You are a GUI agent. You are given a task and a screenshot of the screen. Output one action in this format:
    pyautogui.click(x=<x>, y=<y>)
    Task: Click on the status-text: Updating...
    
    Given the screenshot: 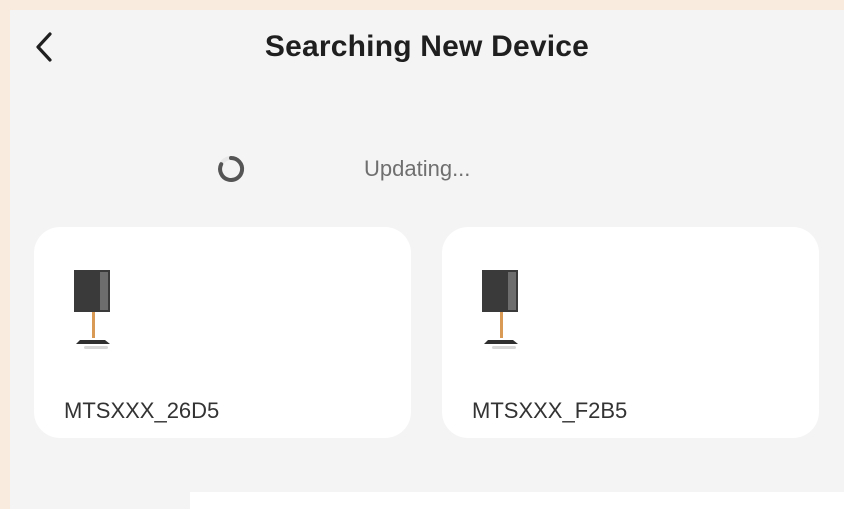 What is the action you would take?
    pyautogui.click(x=417, y=168)
    